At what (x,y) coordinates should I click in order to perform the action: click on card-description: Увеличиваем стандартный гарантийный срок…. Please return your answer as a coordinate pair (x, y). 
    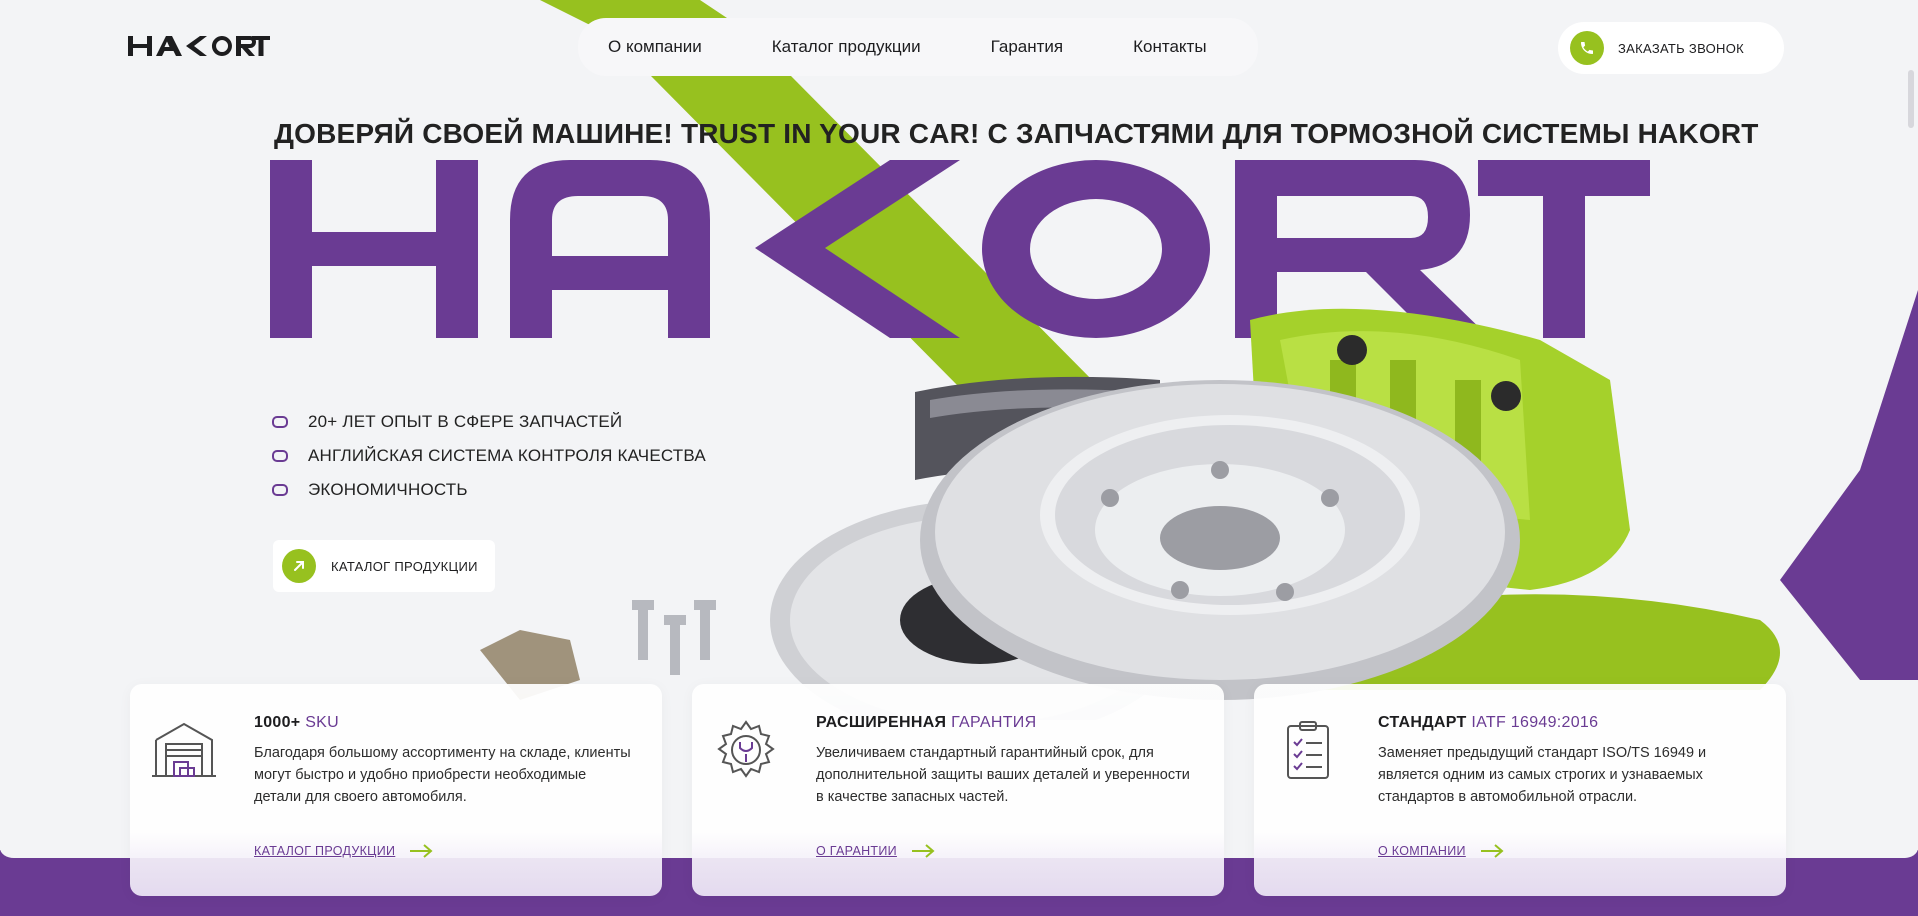
    Looking at the image, I should click on (1003, 775).